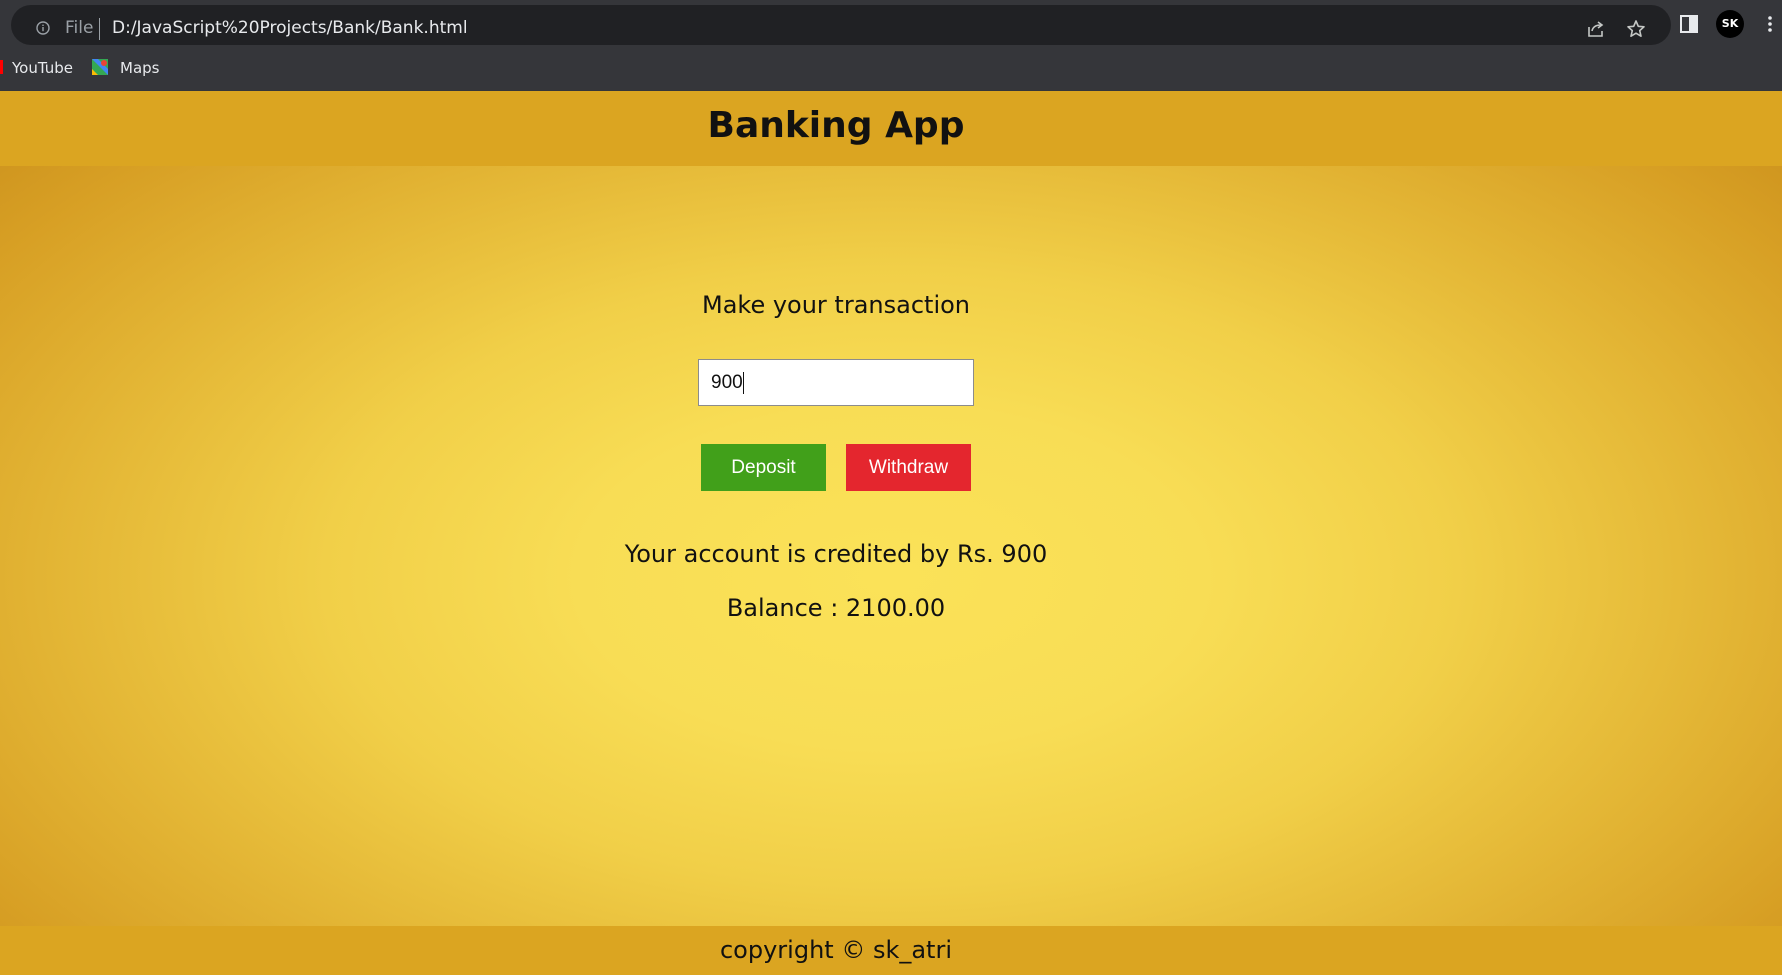  I want to click on info-icon, so click(43, 28).